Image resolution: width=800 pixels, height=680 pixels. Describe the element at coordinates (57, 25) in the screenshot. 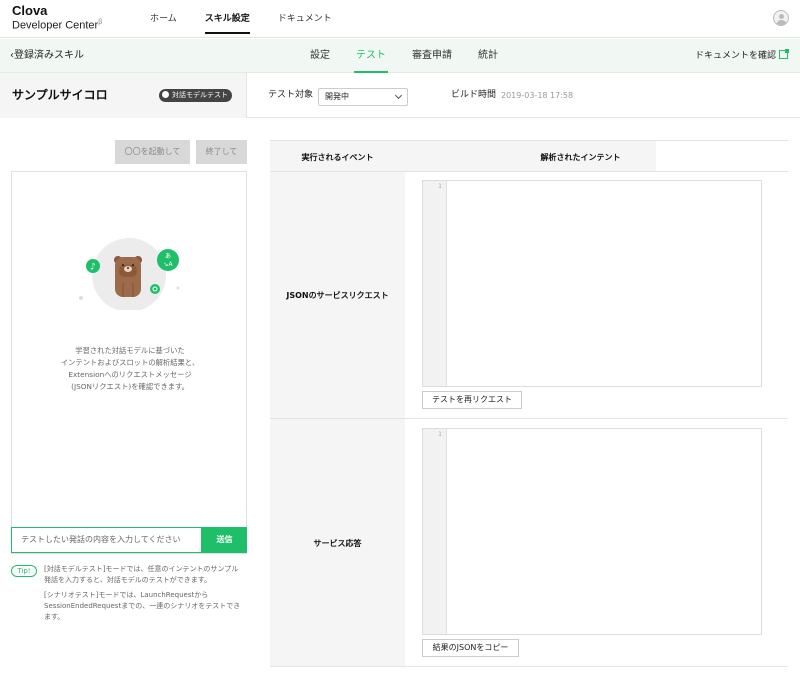

I see `logo-sub-text: Developer Centerβ` at that location.